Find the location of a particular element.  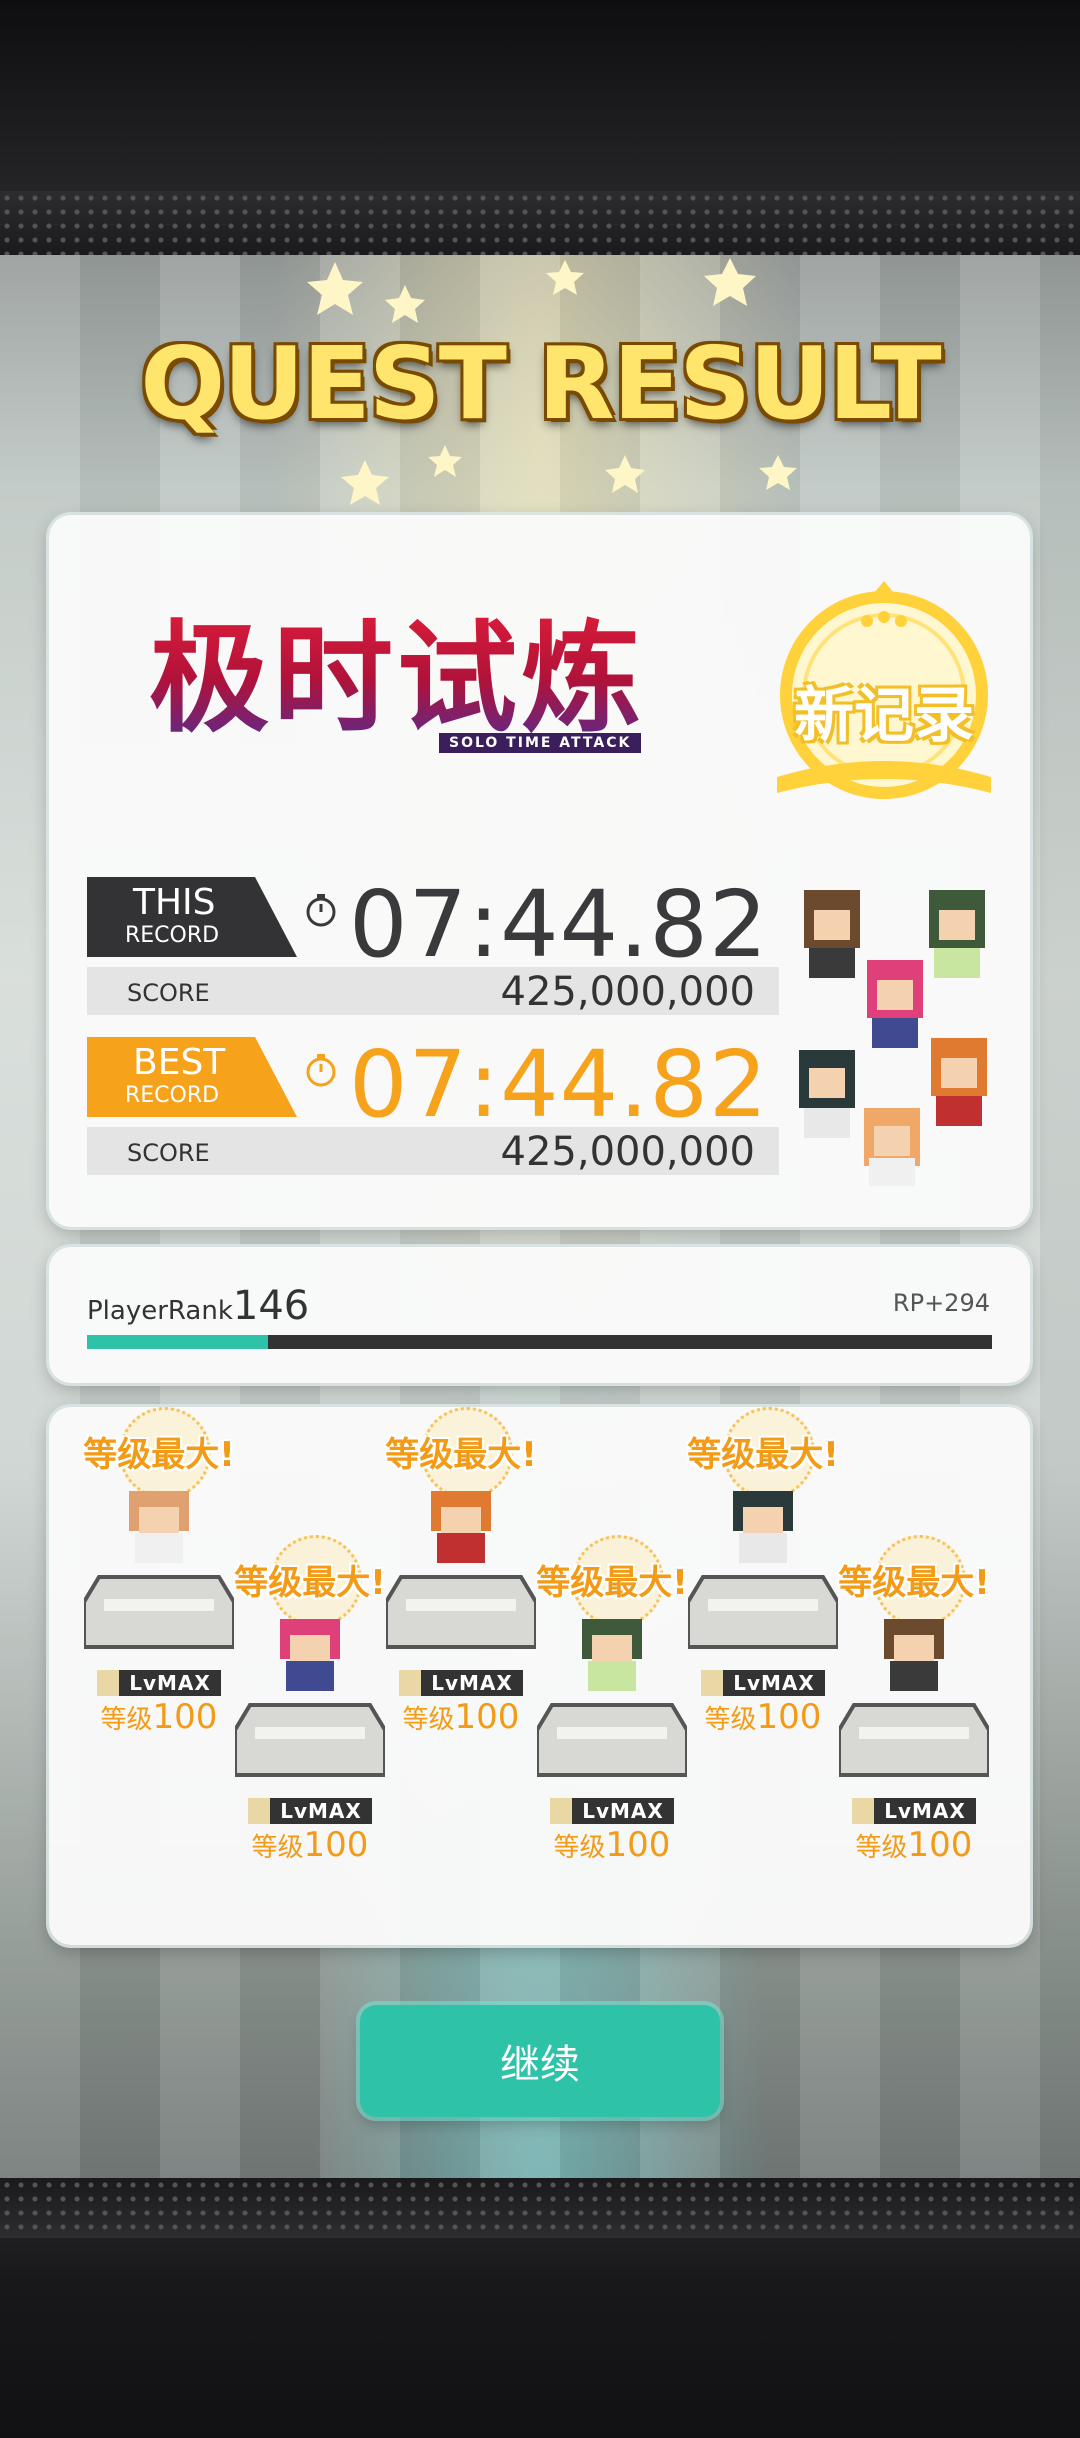

bottom-frame-strip is located at coordinates (540, 2208).